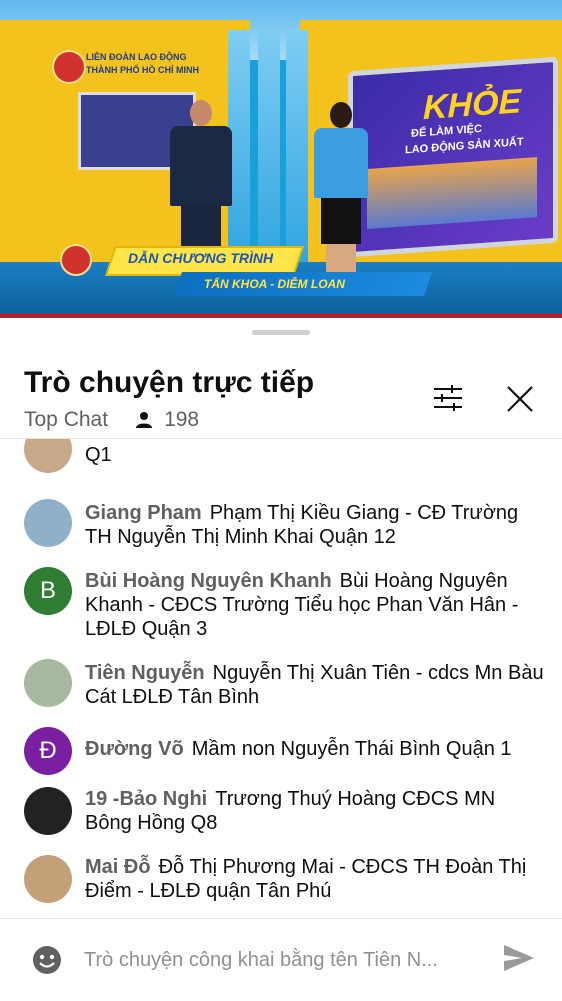 Image resolution: width=562 pixels, height=1001 pixels. What do you see at coordinates (111, 420) in the screenshot?
I see `chat-subtitle: Top Chat 198` at bounding box center [111, 420].